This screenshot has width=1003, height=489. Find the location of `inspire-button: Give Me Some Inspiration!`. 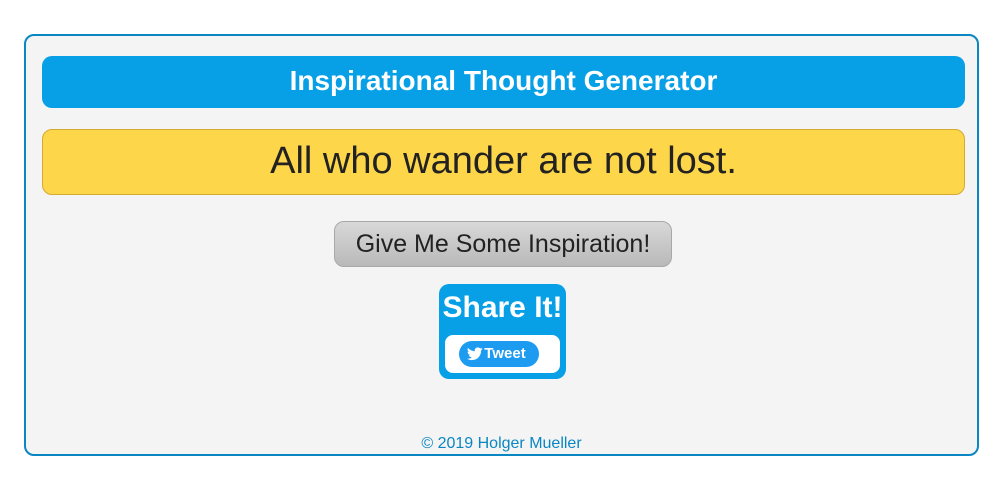

inspire-button: Give Me Some Inspiration! is located at coordinates (503, 244).